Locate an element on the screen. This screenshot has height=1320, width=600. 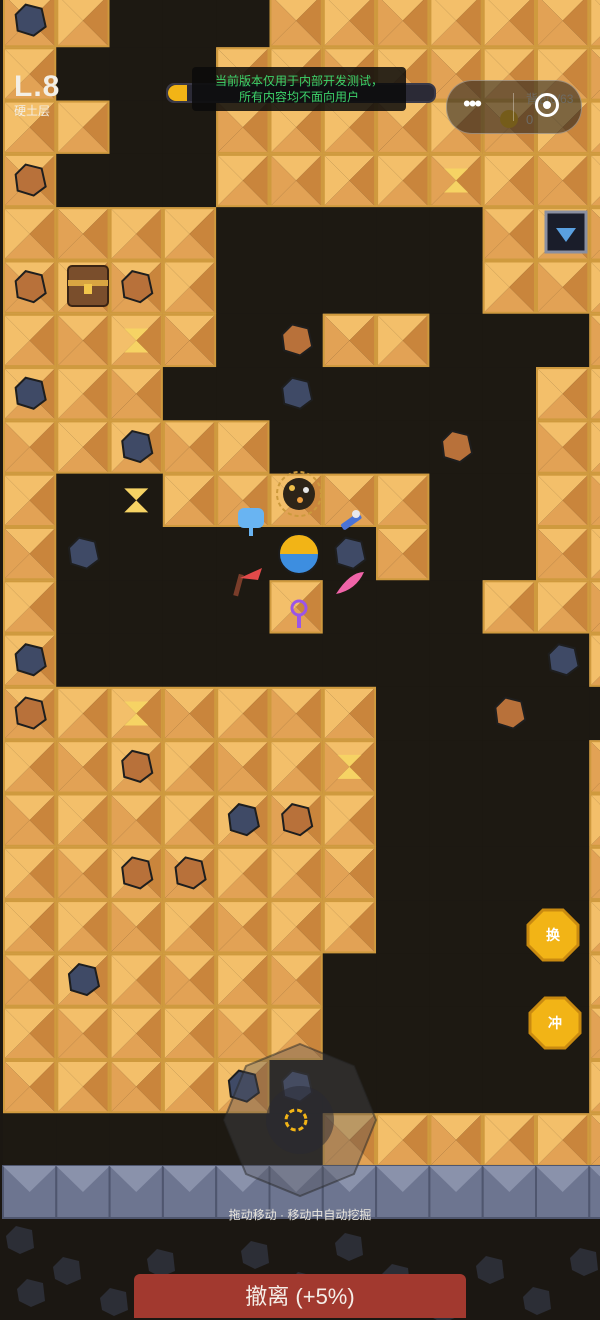
exit-button: 撤离 (+5%) is located at coordinates (300, 1296).